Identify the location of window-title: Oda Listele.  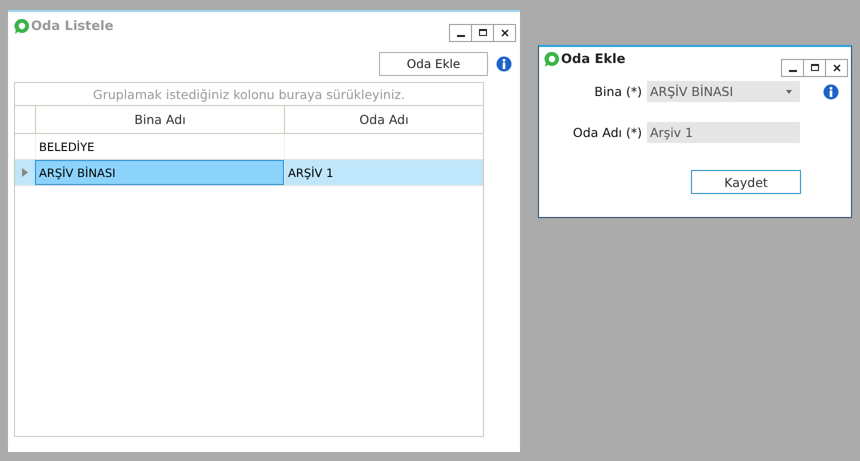
(72, 26).